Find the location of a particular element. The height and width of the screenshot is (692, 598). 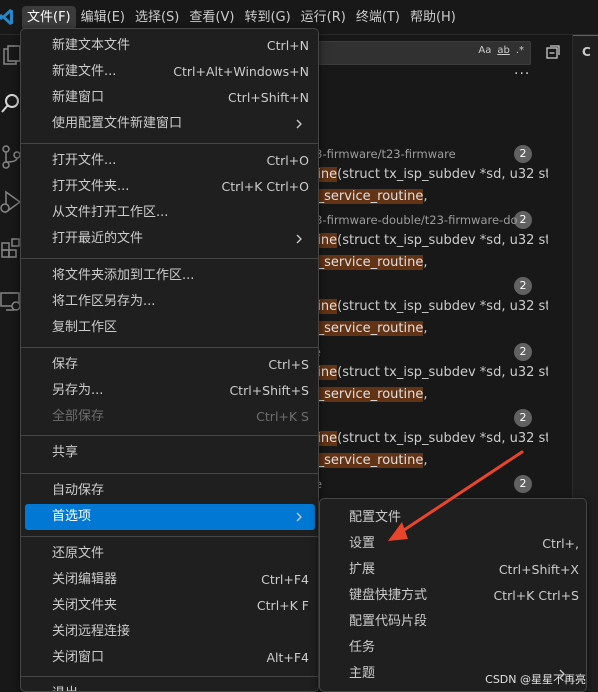

search-icon is located at coordinates (11, 104).